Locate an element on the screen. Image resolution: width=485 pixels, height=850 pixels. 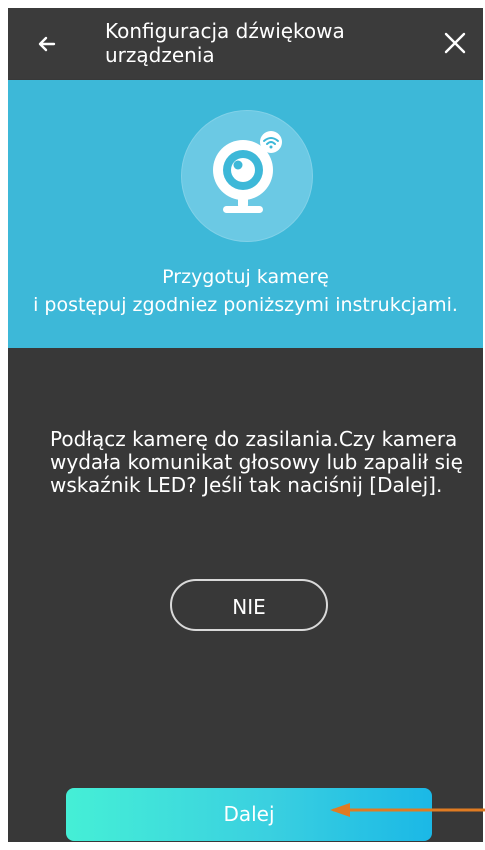
page-title-line-2: urządzenia is located at coordinates (160, 55).